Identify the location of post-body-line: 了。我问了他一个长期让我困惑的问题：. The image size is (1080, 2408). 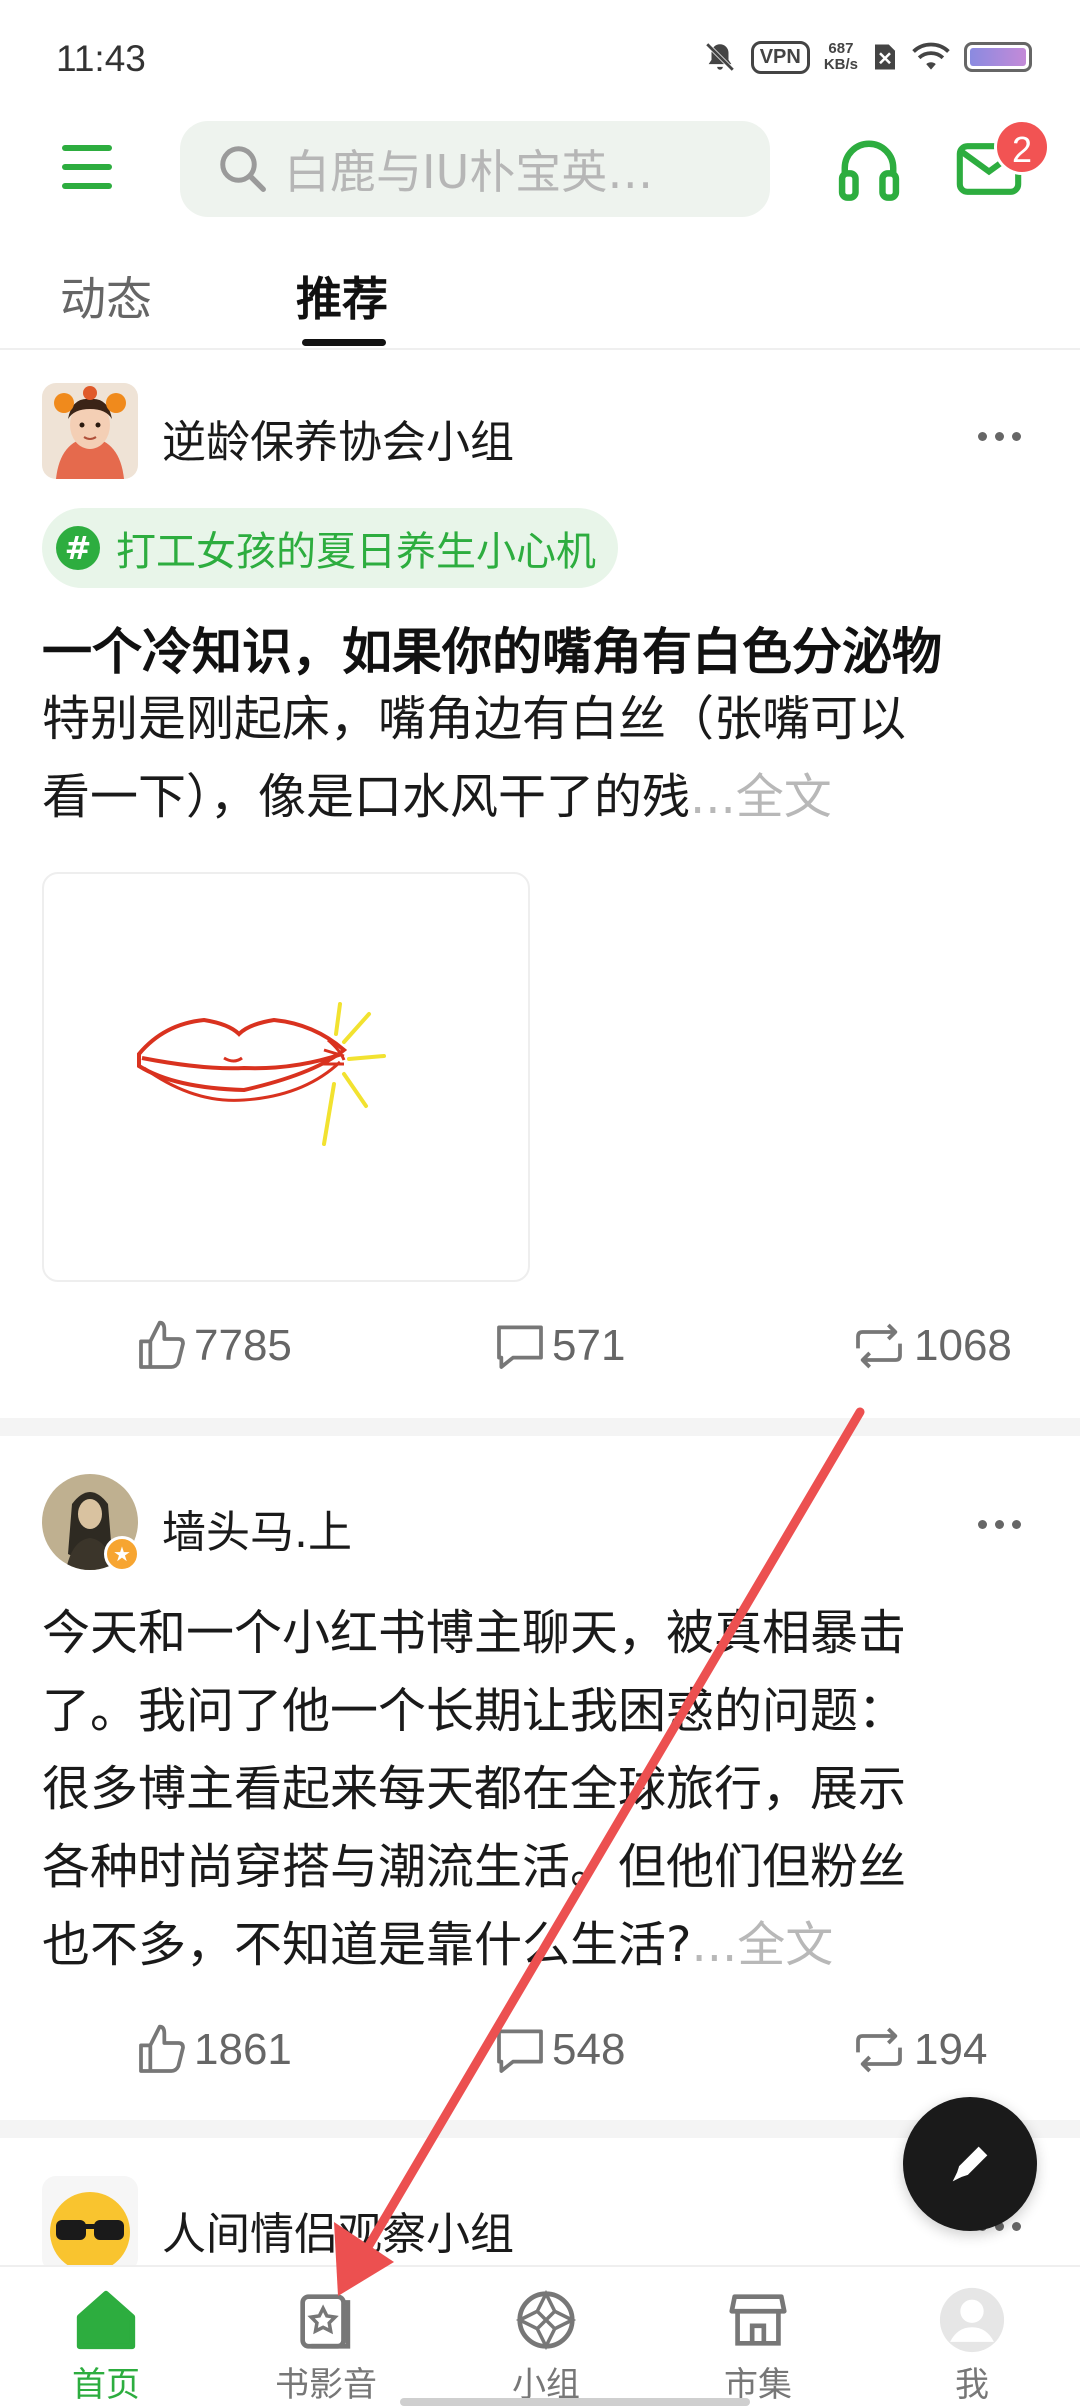
(474, 1711).